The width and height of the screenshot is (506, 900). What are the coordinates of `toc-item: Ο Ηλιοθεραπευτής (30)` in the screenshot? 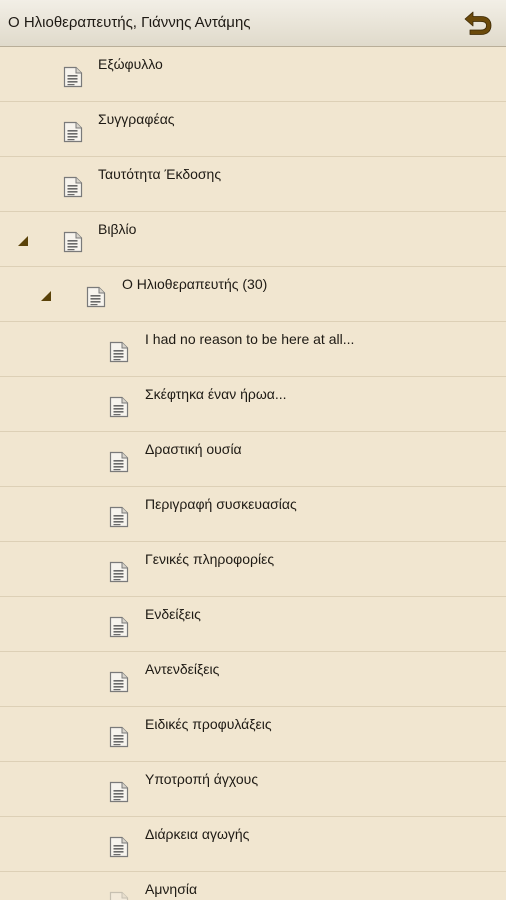 It's located at (253, 294).